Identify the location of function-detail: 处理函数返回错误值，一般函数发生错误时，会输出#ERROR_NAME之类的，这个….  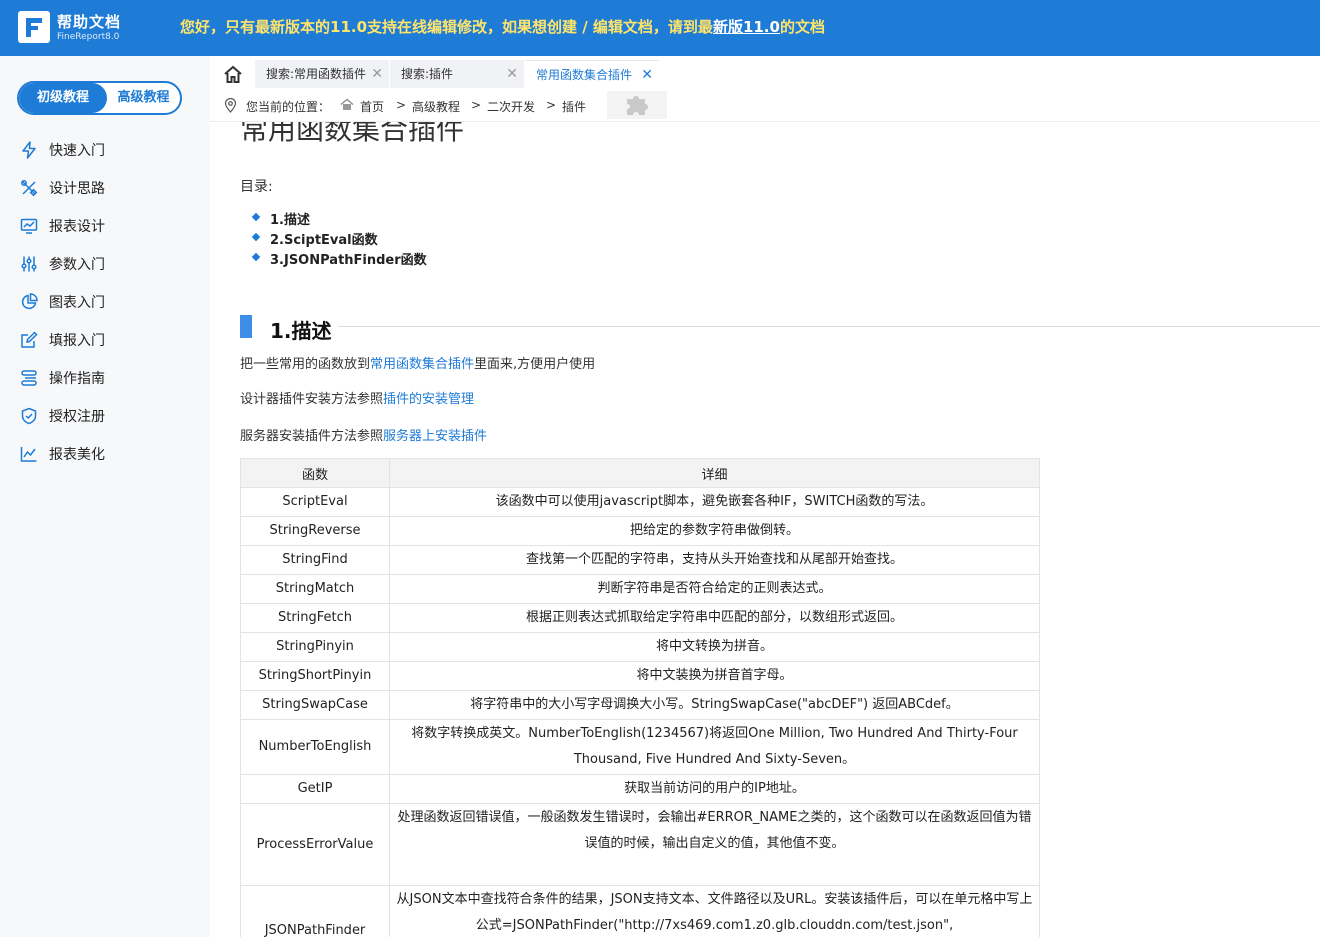
(714, 844).